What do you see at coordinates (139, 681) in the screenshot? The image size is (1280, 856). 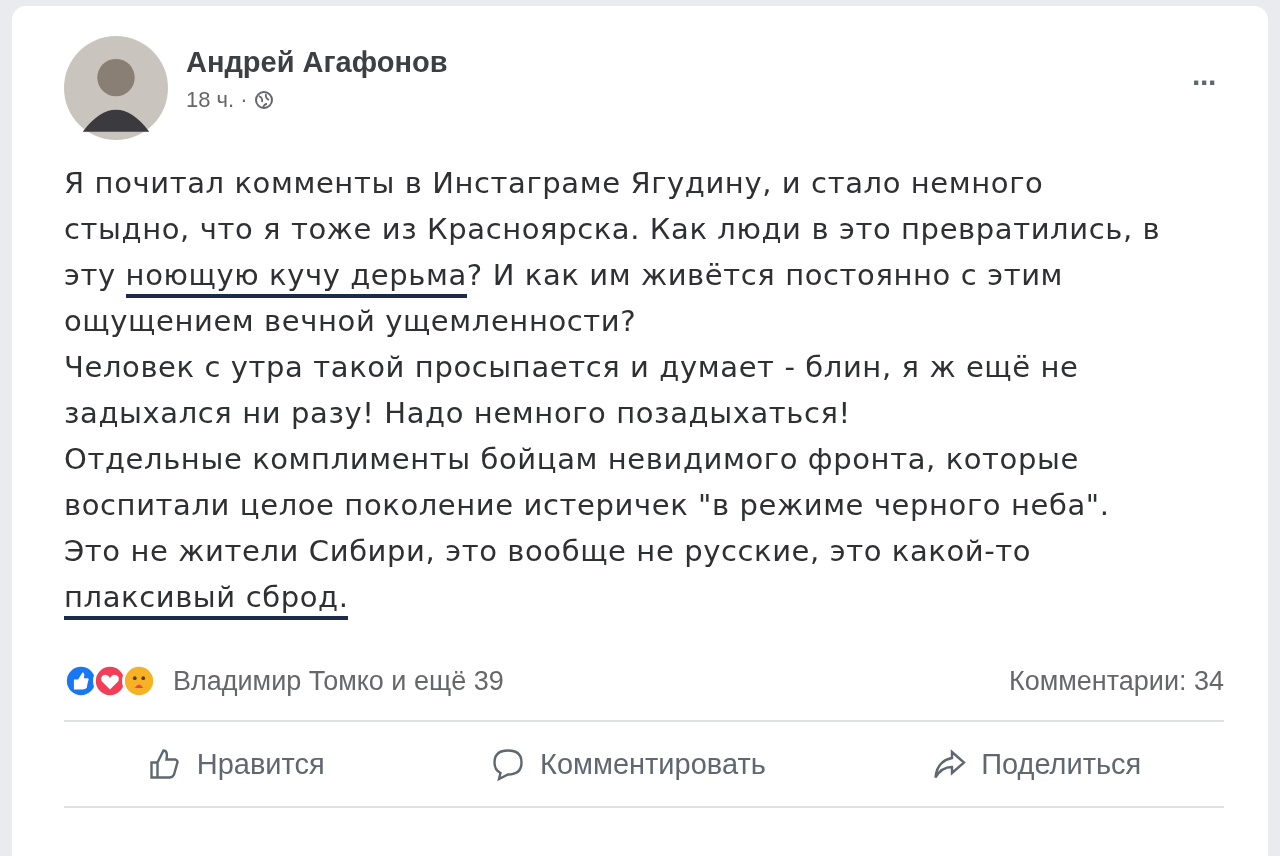 I see `hug-reaction-icon` at bounding box center [139, 681].